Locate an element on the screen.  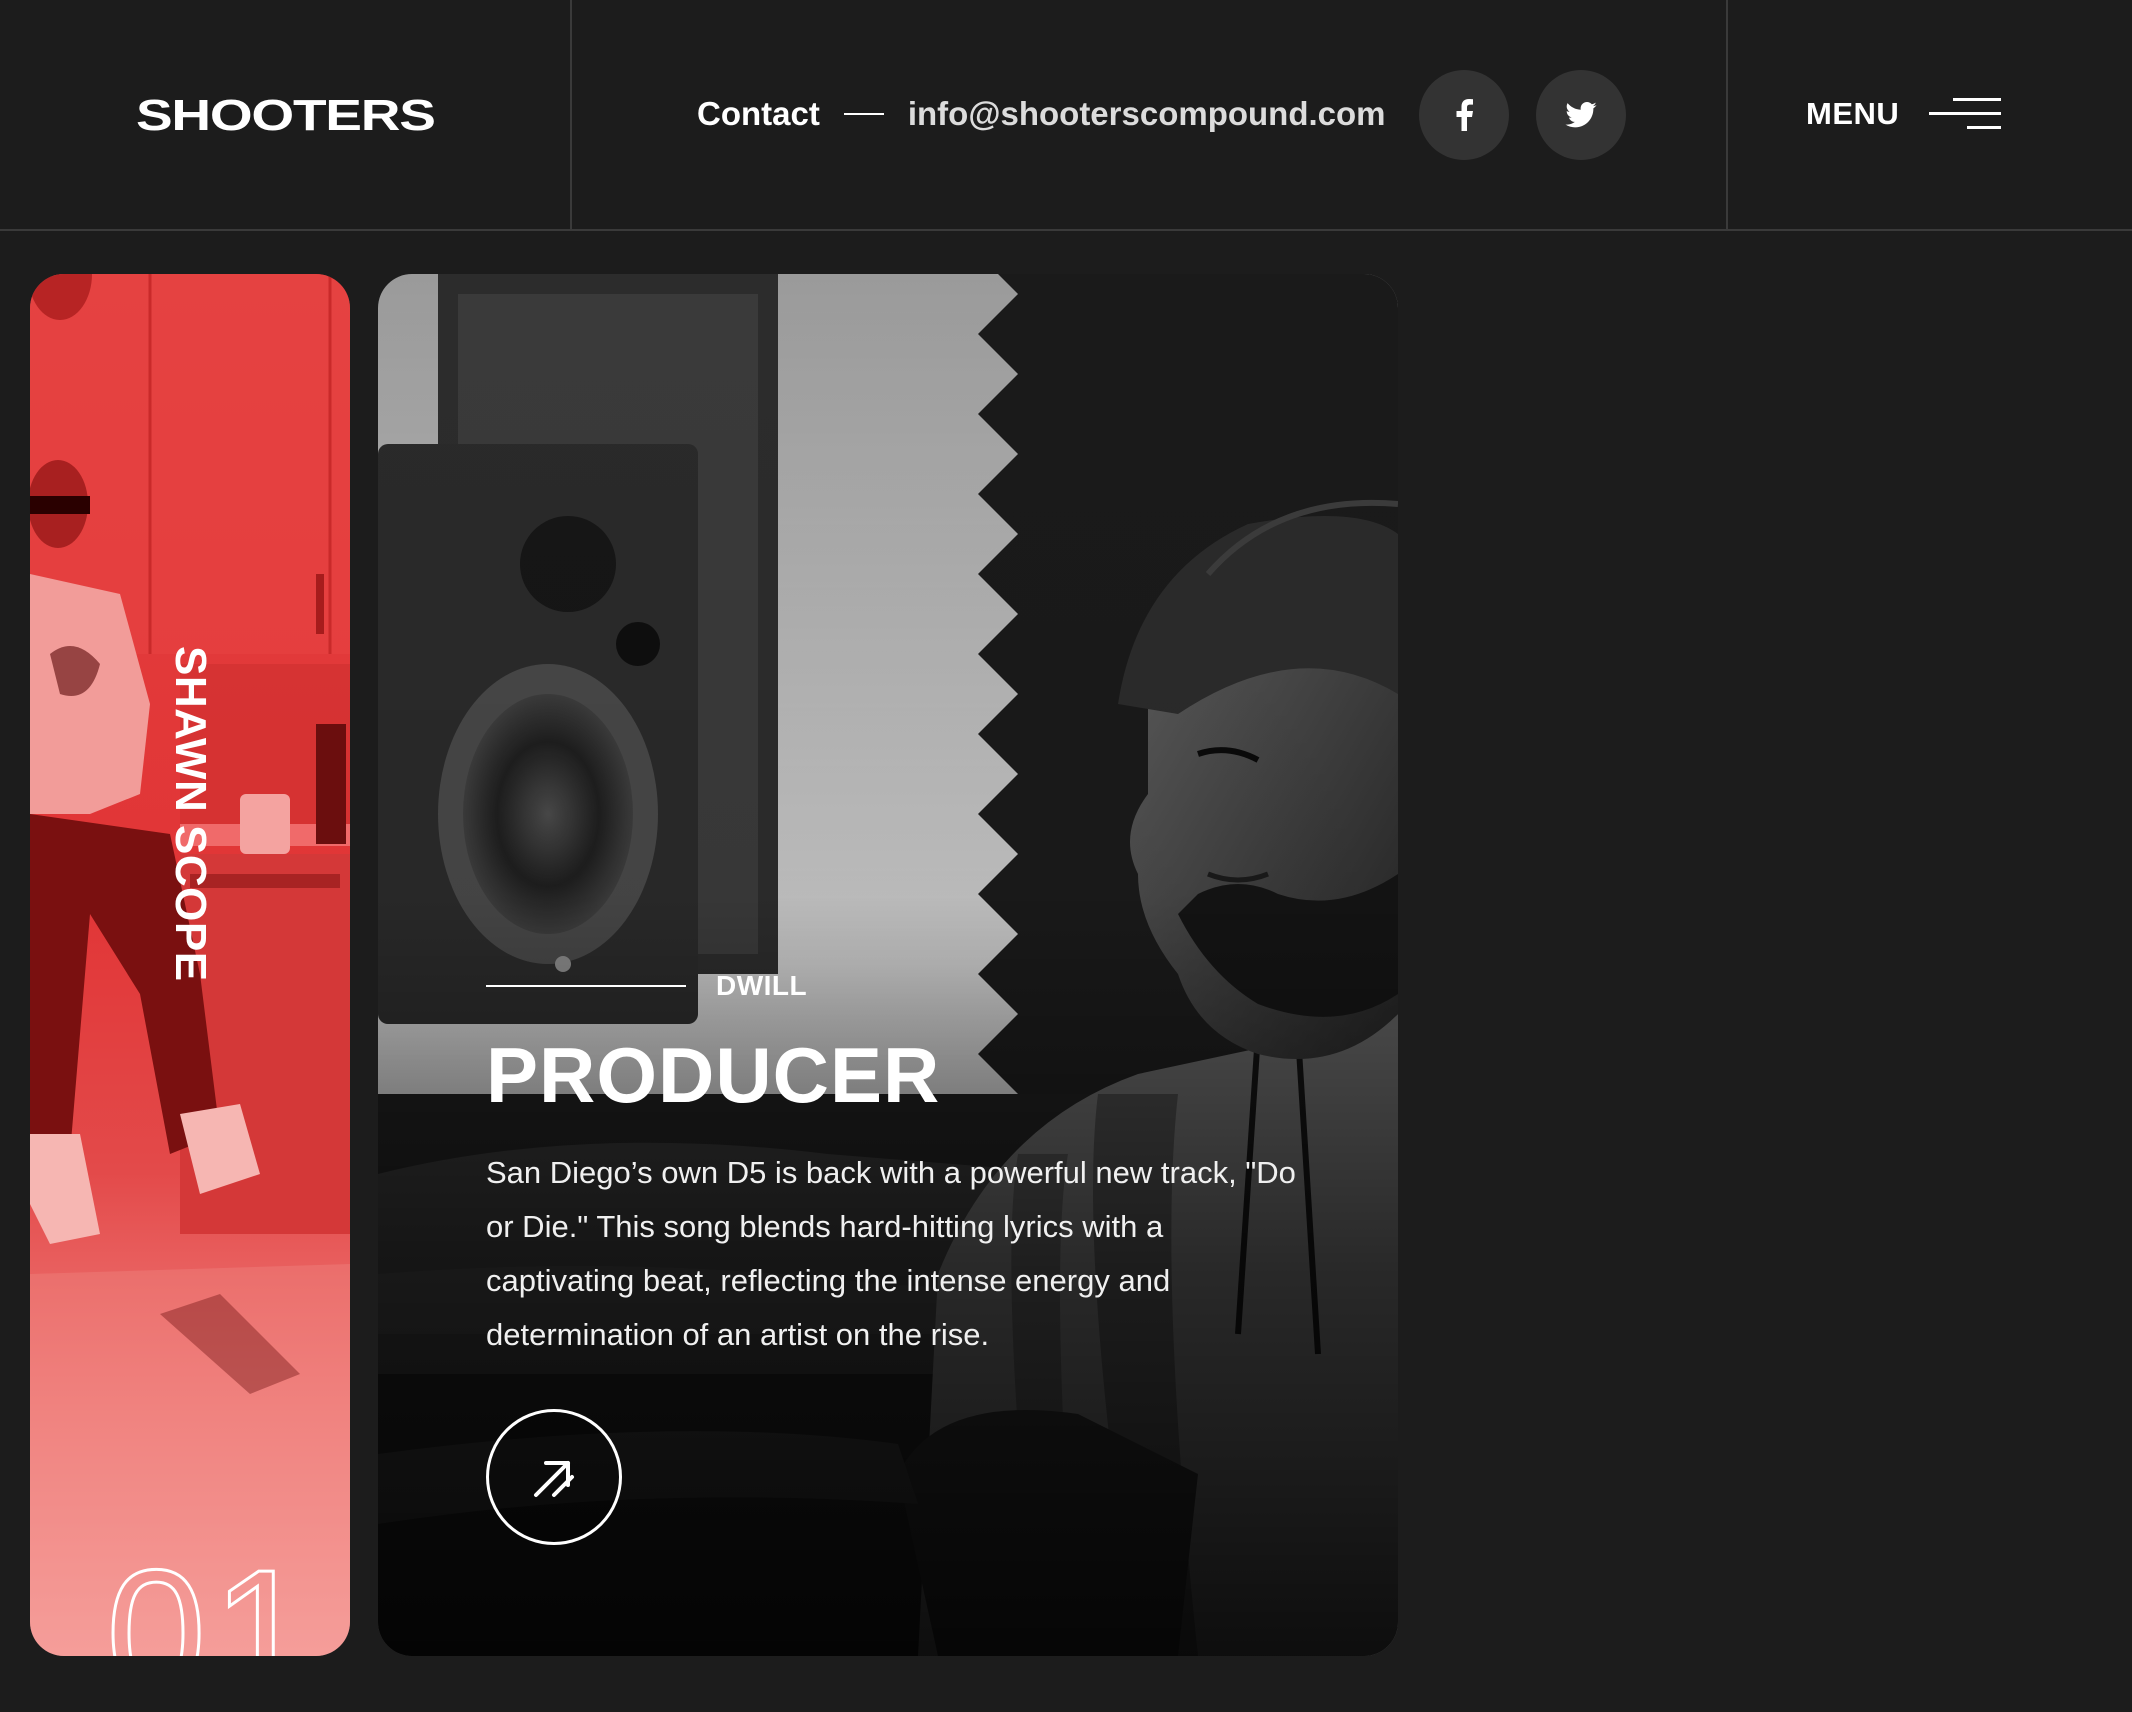
contact-block: Contact info@shooterscompound.com is located at coordinates (1041, 114).